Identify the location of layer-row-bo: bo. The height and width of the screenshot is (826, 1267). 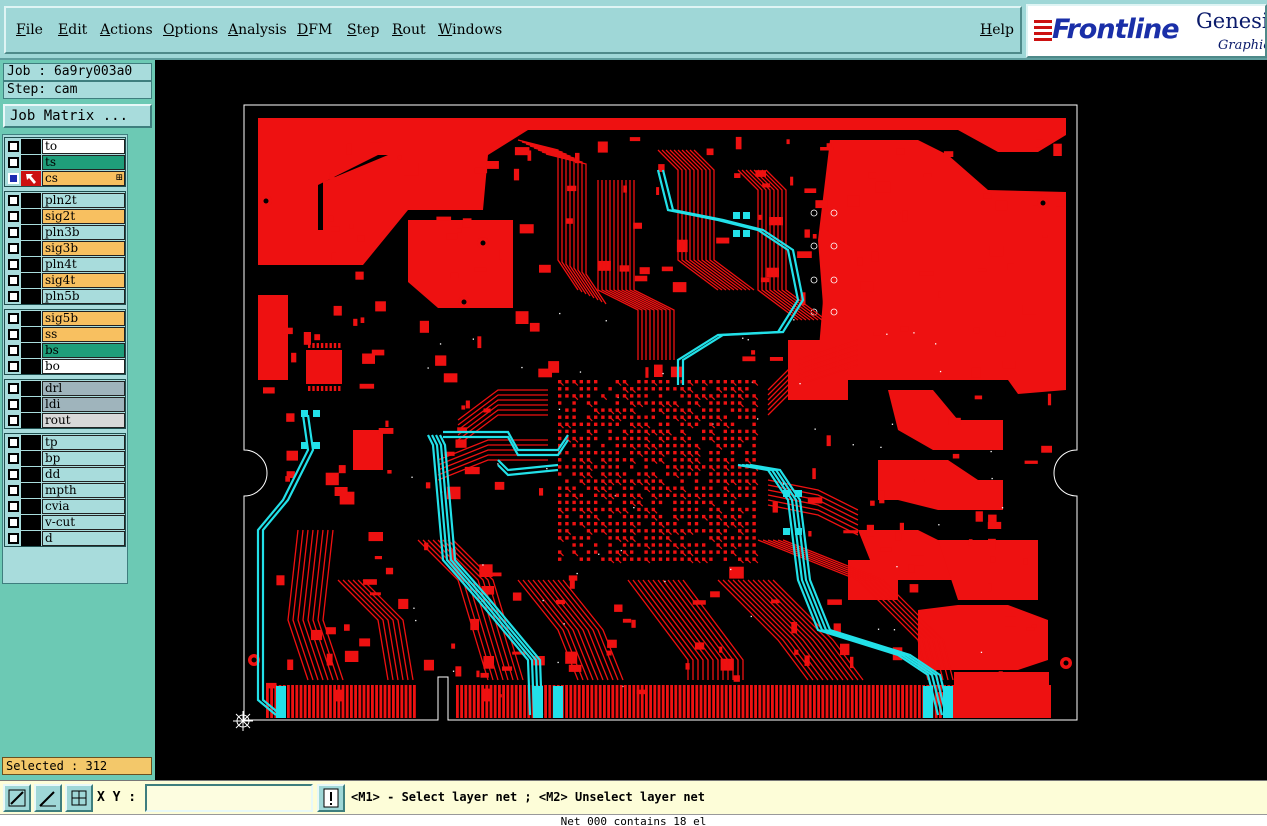
(65, 366).